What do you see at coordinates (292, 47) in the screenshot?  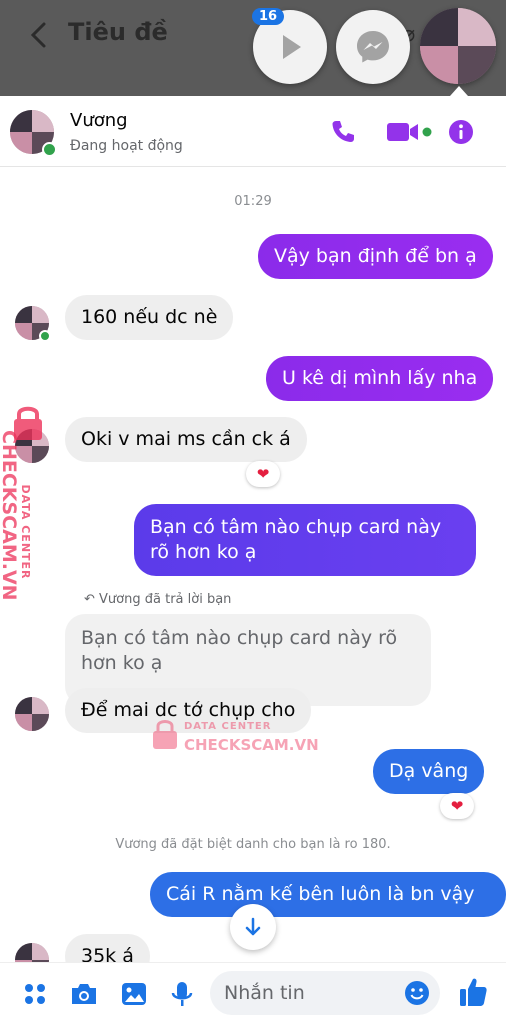 I see `play-icon` at bounding box center [292, 47].